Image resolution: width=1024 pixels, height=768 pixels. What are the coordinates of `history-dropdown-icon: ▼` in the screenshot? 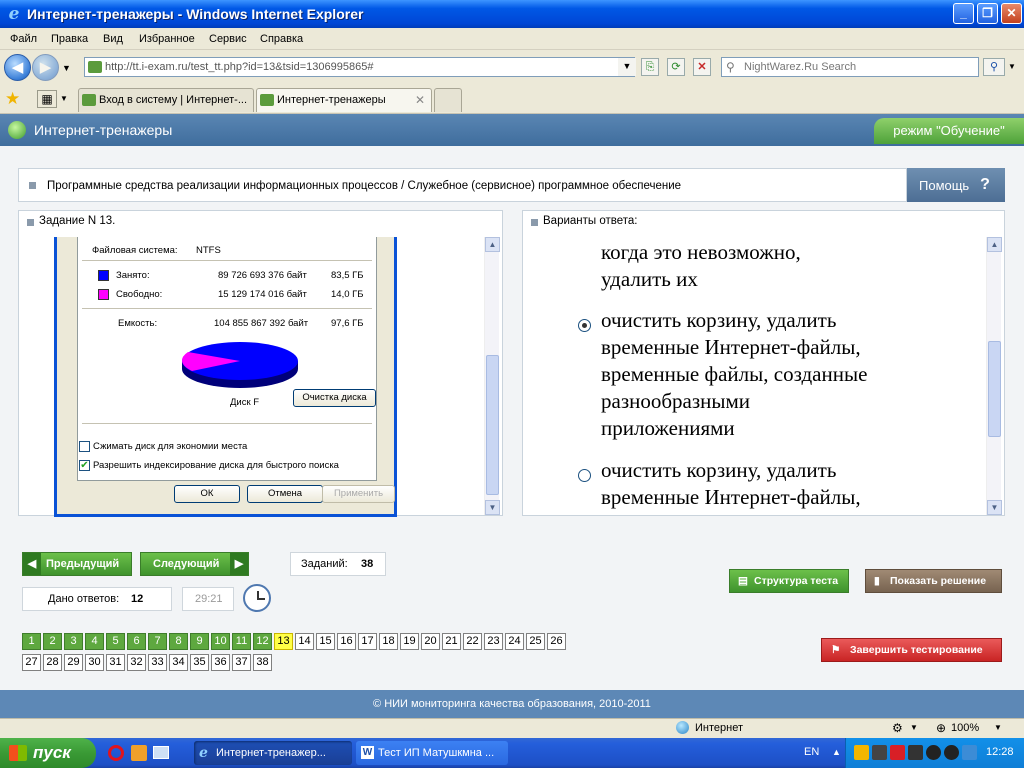 It's located at (66, 68).